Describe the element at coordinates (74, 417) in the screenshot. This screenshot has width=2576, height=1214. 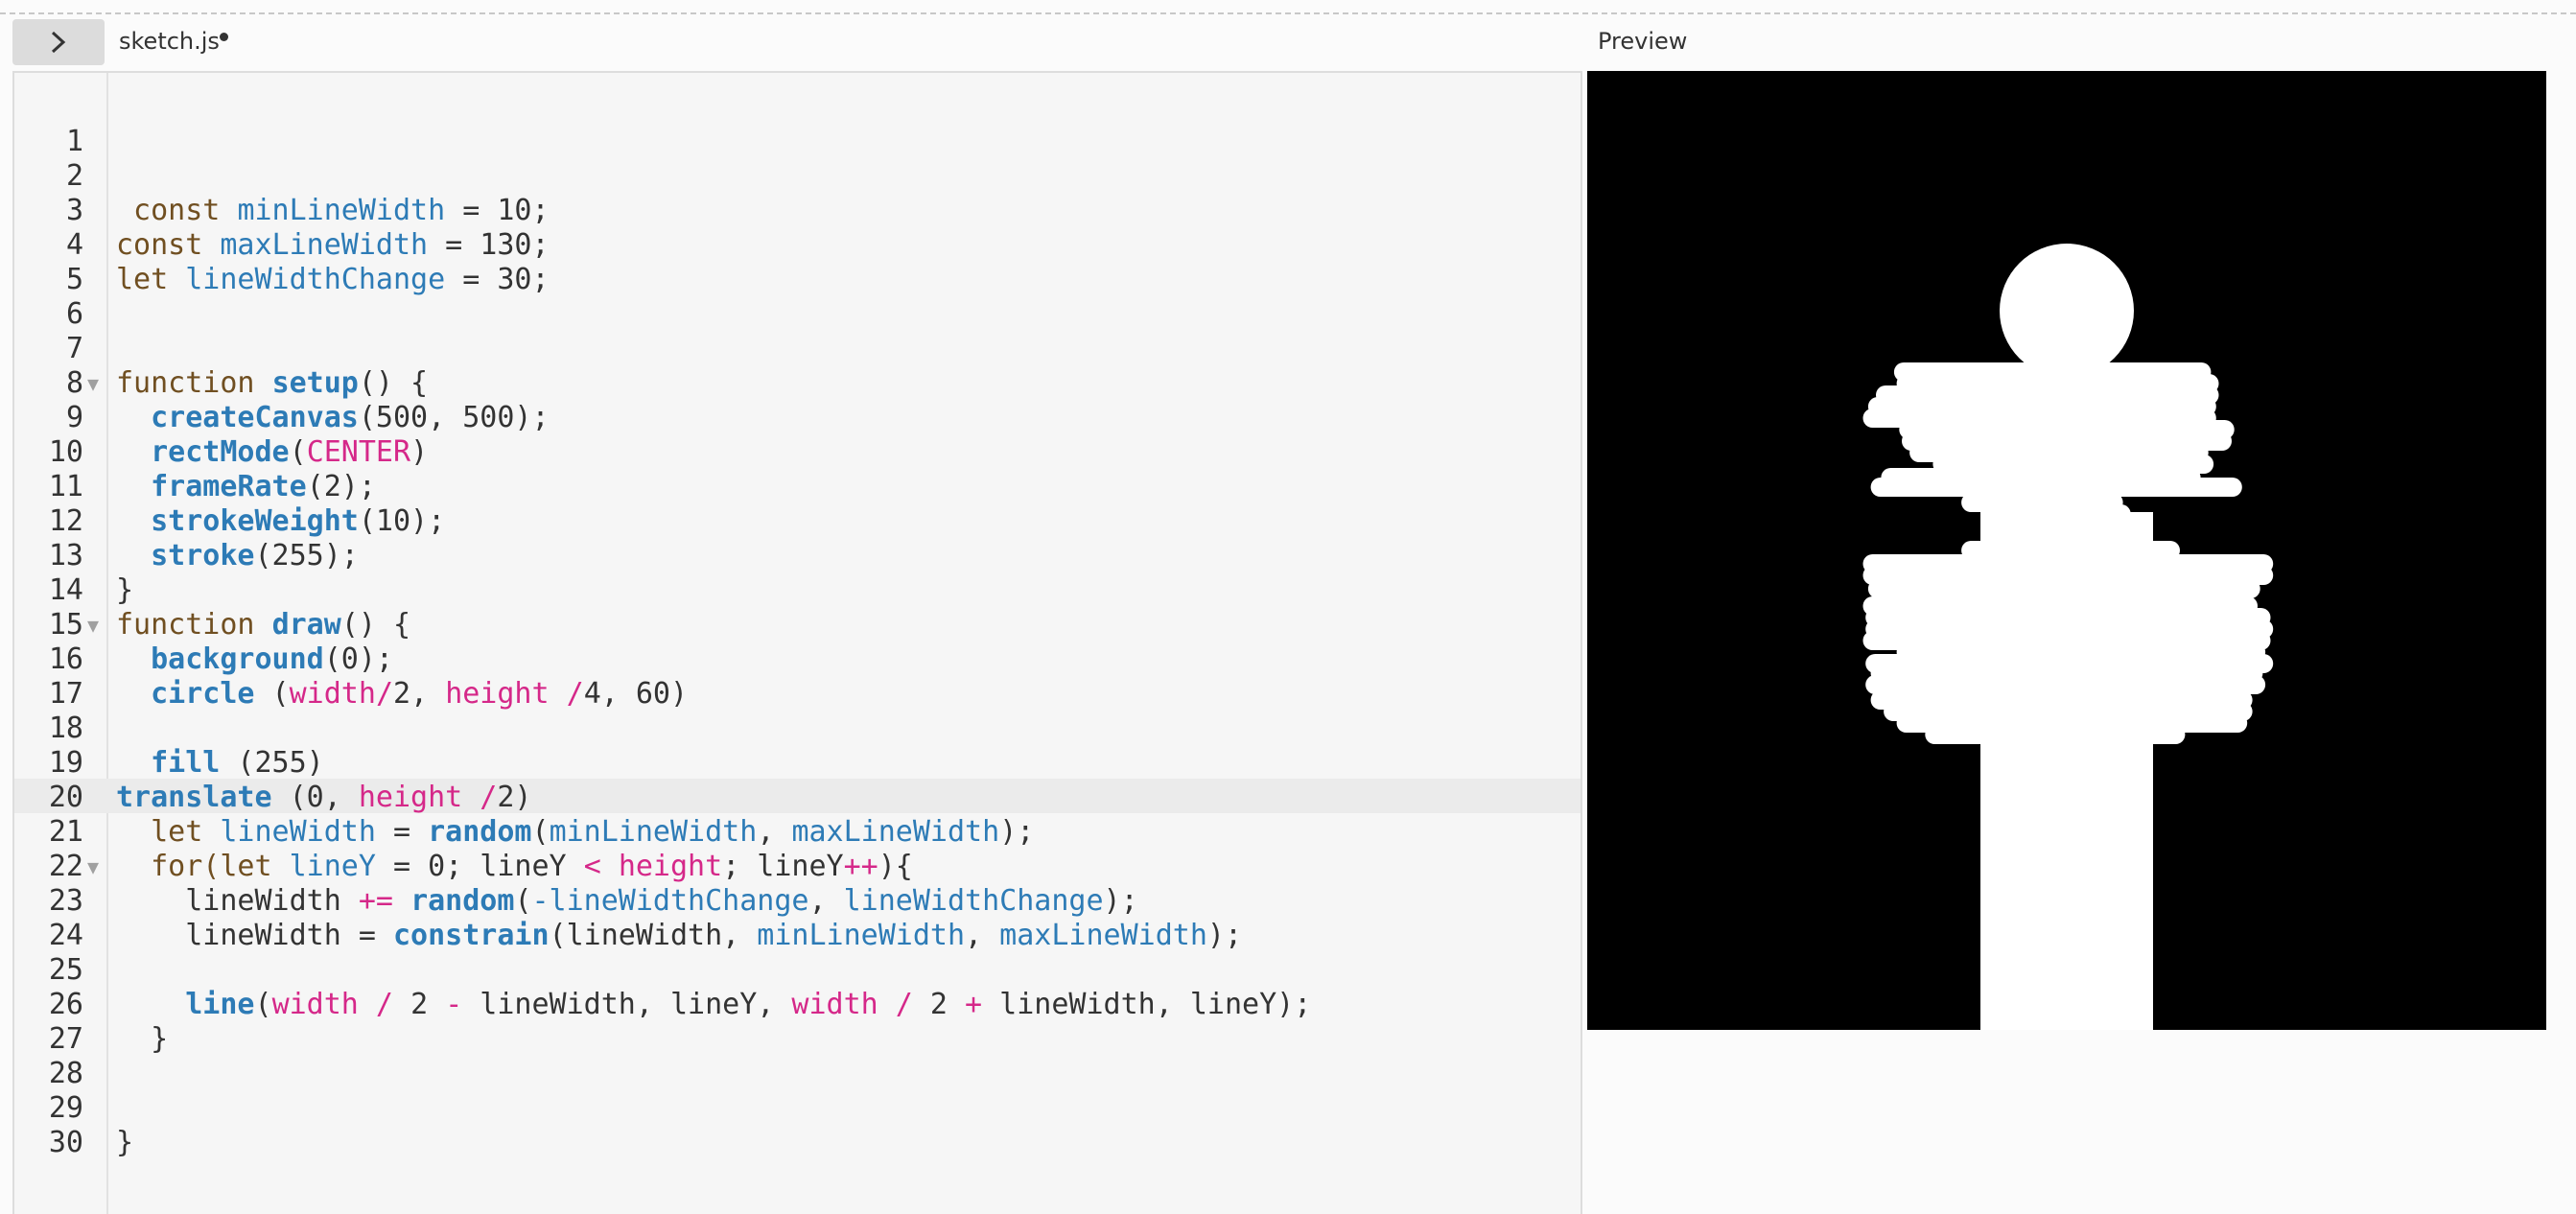
I see `line-number: 9` at that location.